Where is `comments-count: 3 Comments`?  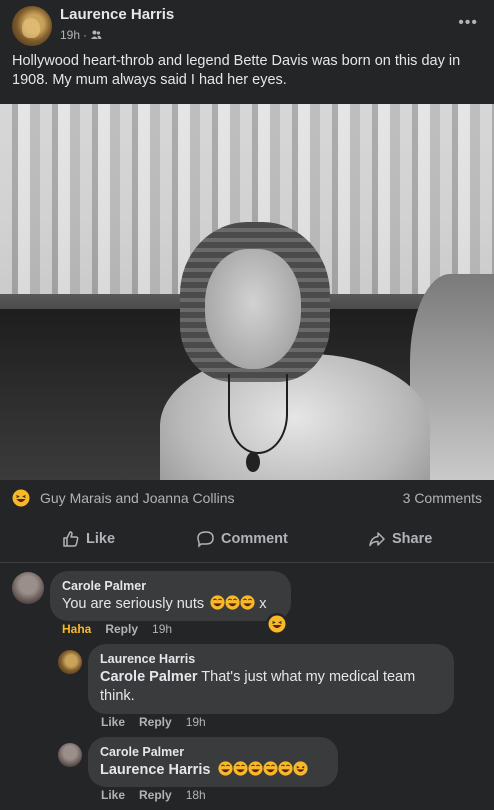 comments-count: 3 Comments is located at coordinates (442, 498).